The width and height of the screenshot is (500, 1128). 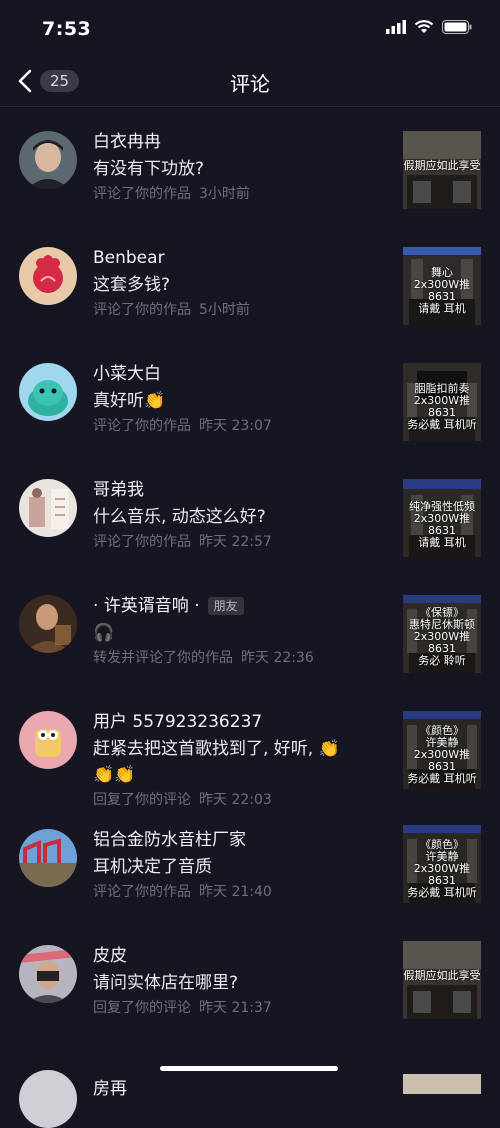 What do you see at coordinates (216, 762) in the screenshot?
I see `comment-text: 赶紧去把这首歌找到了, 好听, 👏 👏👏` at bounding box center [216, 762].